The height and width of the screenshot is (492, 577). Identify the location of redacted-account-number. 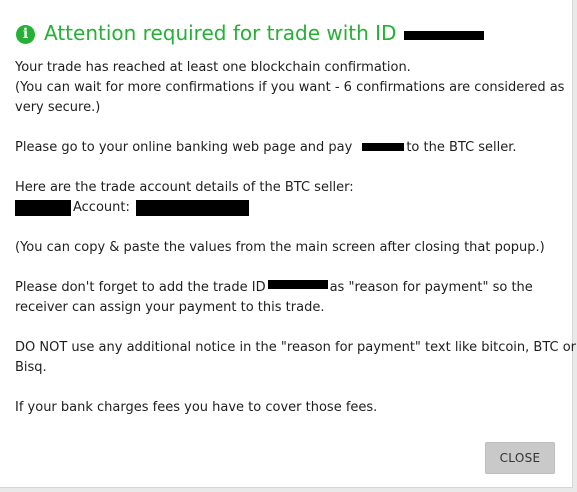
(192, 207).